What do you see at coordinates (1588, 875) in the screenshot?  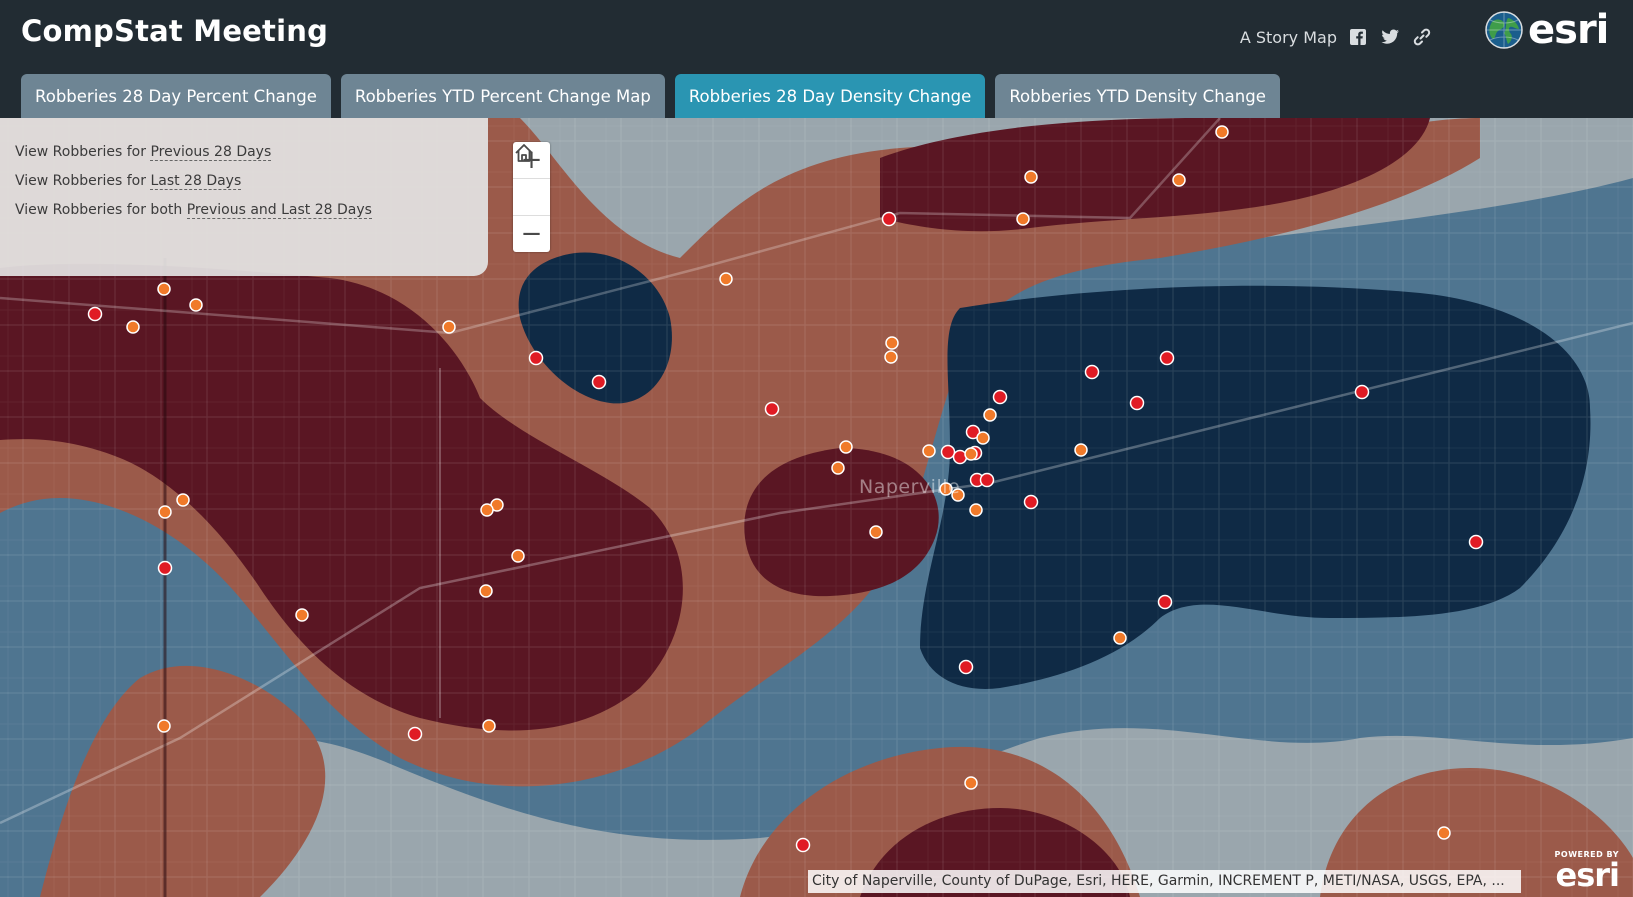 I see `powered-by-brand: esri` at bounding box center [1588, 875].